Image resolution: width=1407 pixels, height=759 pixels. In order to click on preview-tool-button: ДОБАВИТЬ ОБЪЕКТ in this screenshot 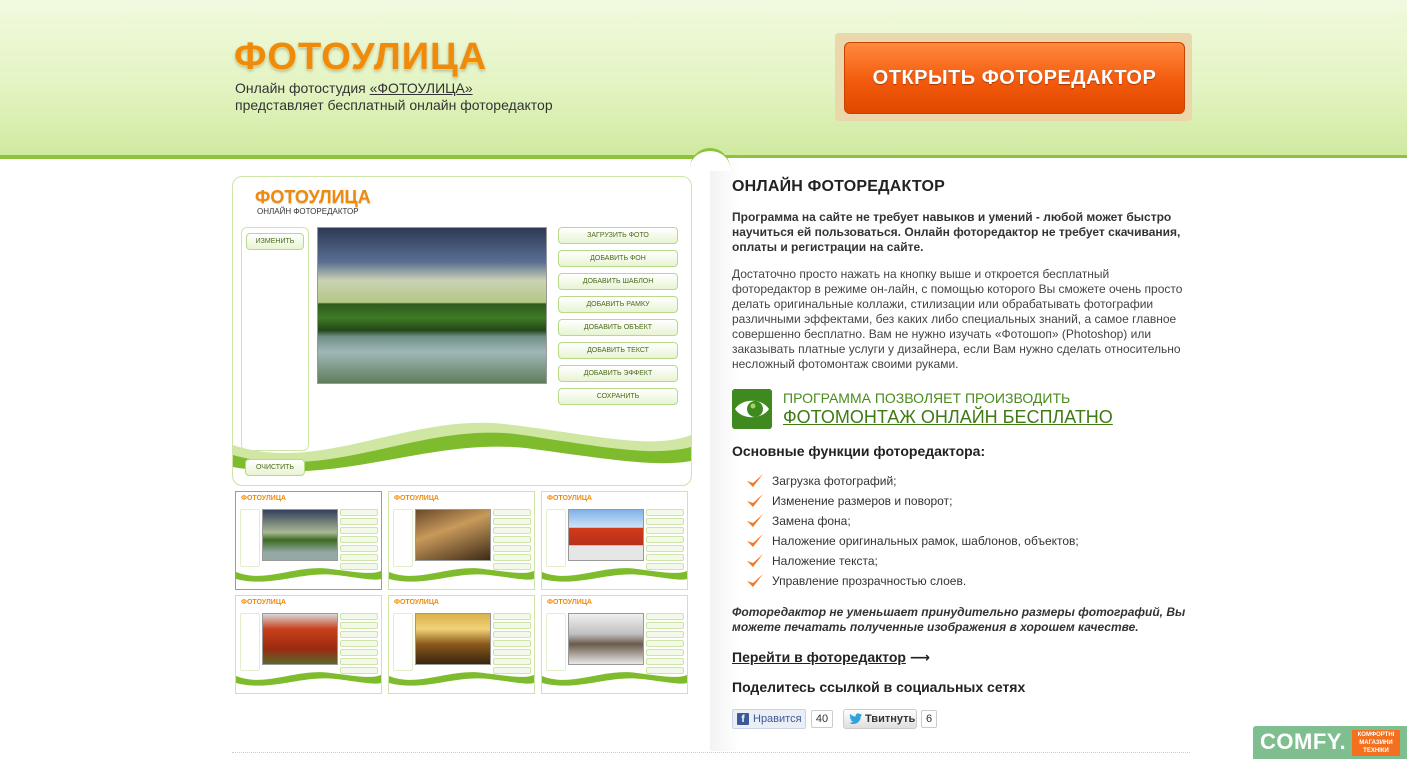, I will do `click(618, 327)`.